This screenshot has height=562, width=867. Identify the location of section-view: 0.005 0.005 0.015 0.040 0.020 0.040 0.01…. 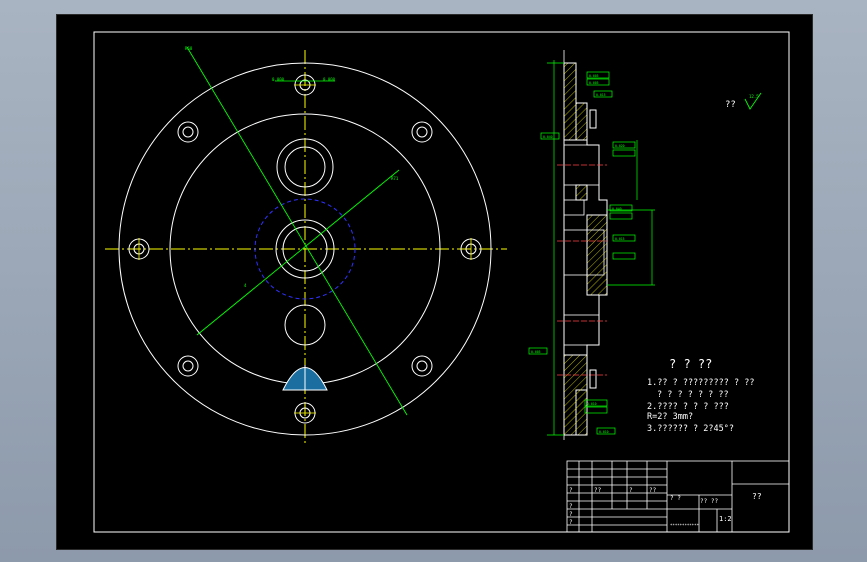
(591, 245).